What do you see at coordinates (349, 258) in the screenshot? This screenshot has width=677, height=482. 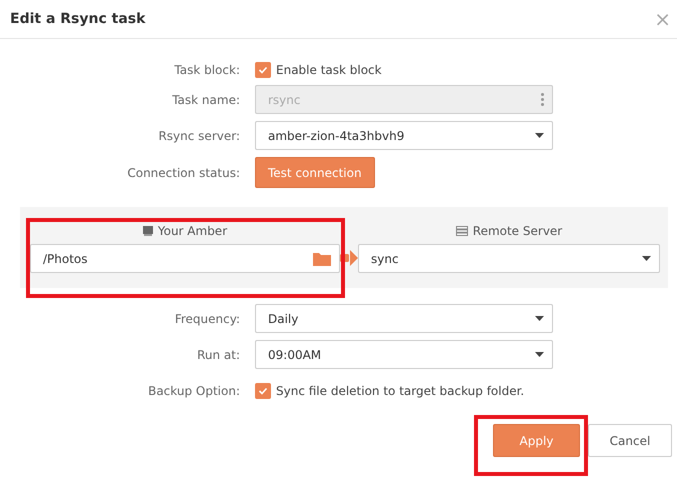 I see `arrow-icon` at bounding box center [349, 258].